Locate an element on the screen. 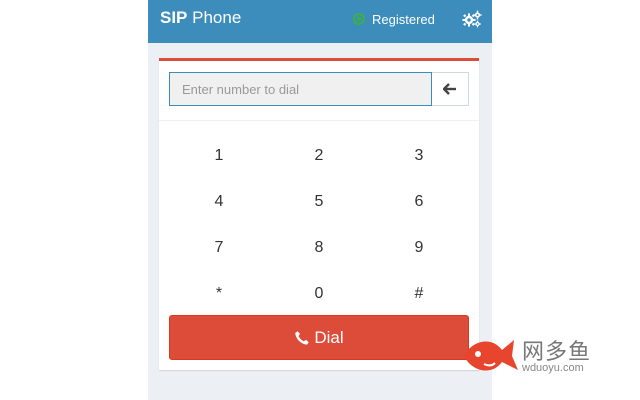 The height and width of the screenshot is (400, 640). status-circle-icon is located at coordinates (359, 19).